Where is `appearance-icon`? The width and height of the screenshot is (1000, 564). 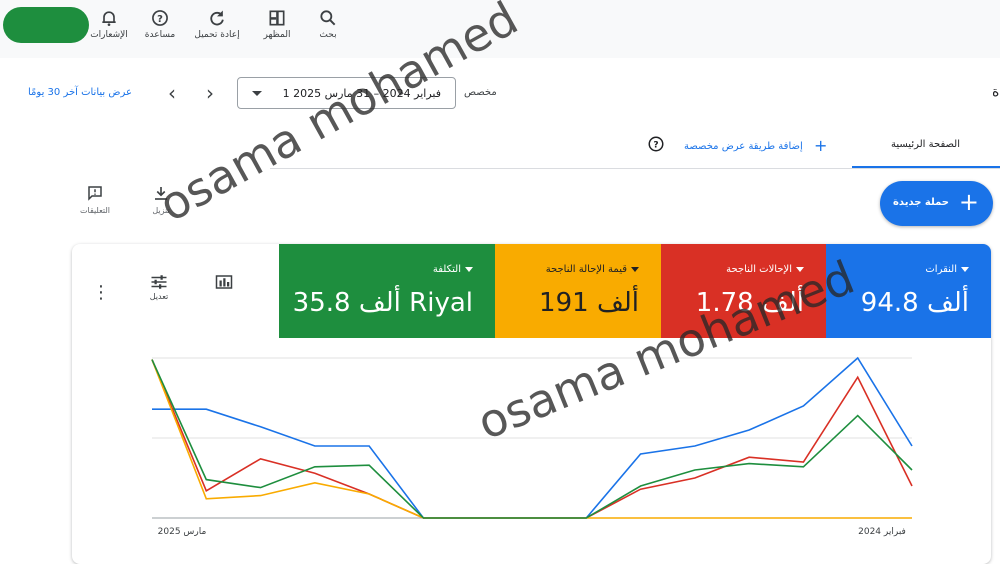
appearance-icon is located at coordinates (277, 18).